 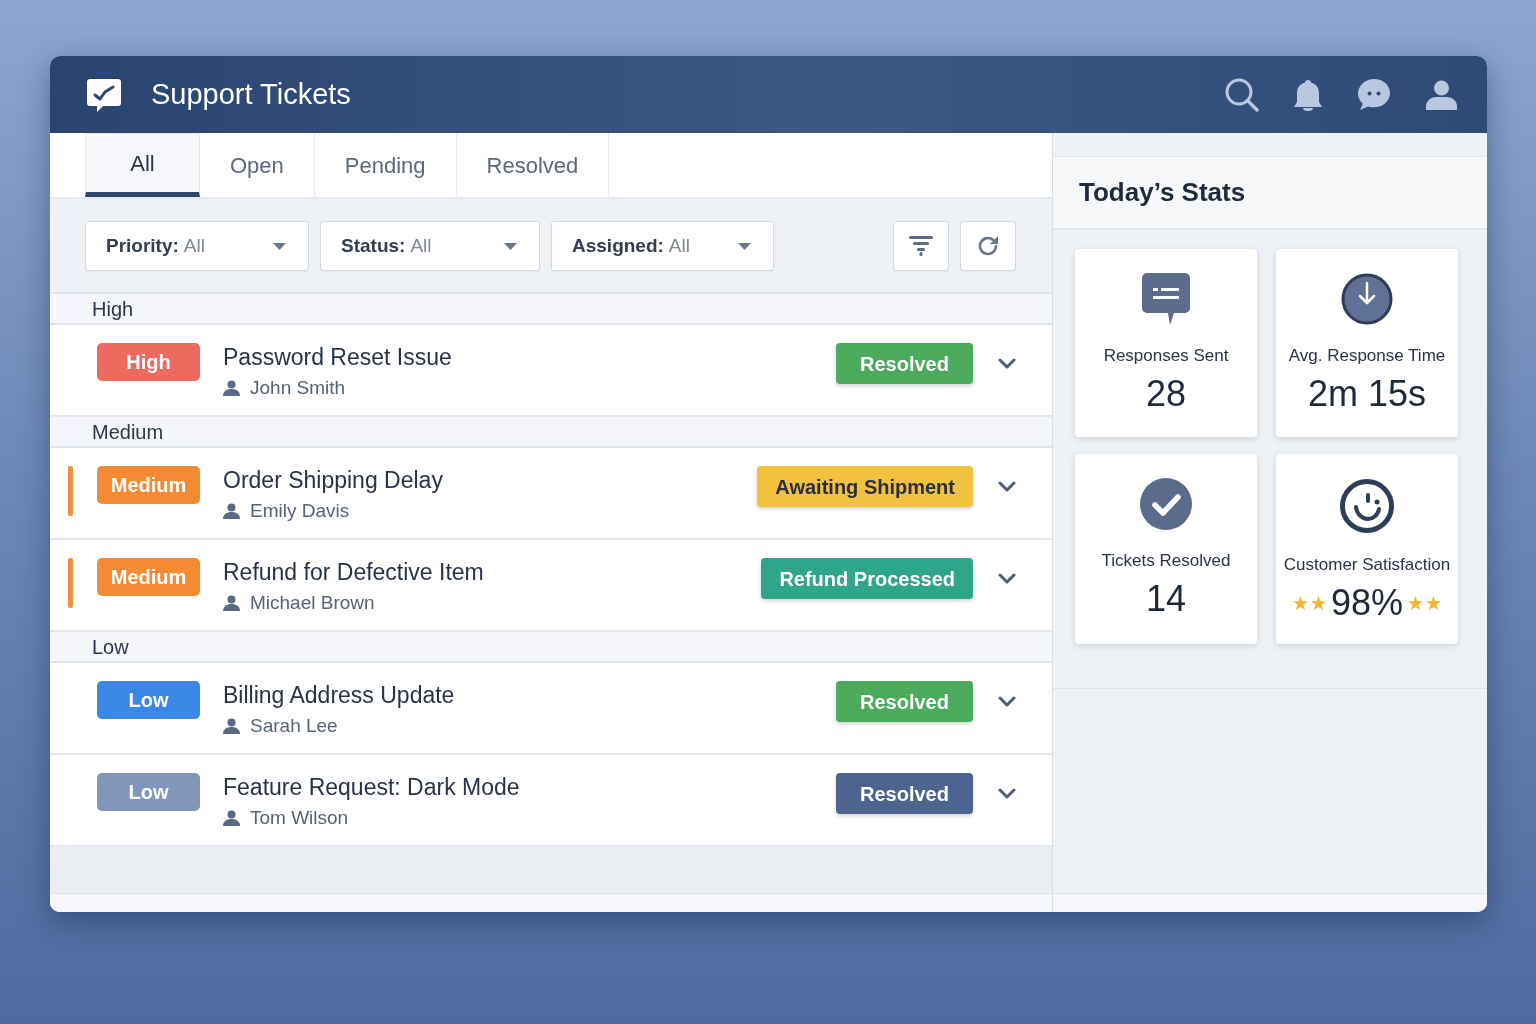 What do you see at coordinates (128, 432) in the screenshot?
I see `group-label: Medium` at bounding box center [128, 432].